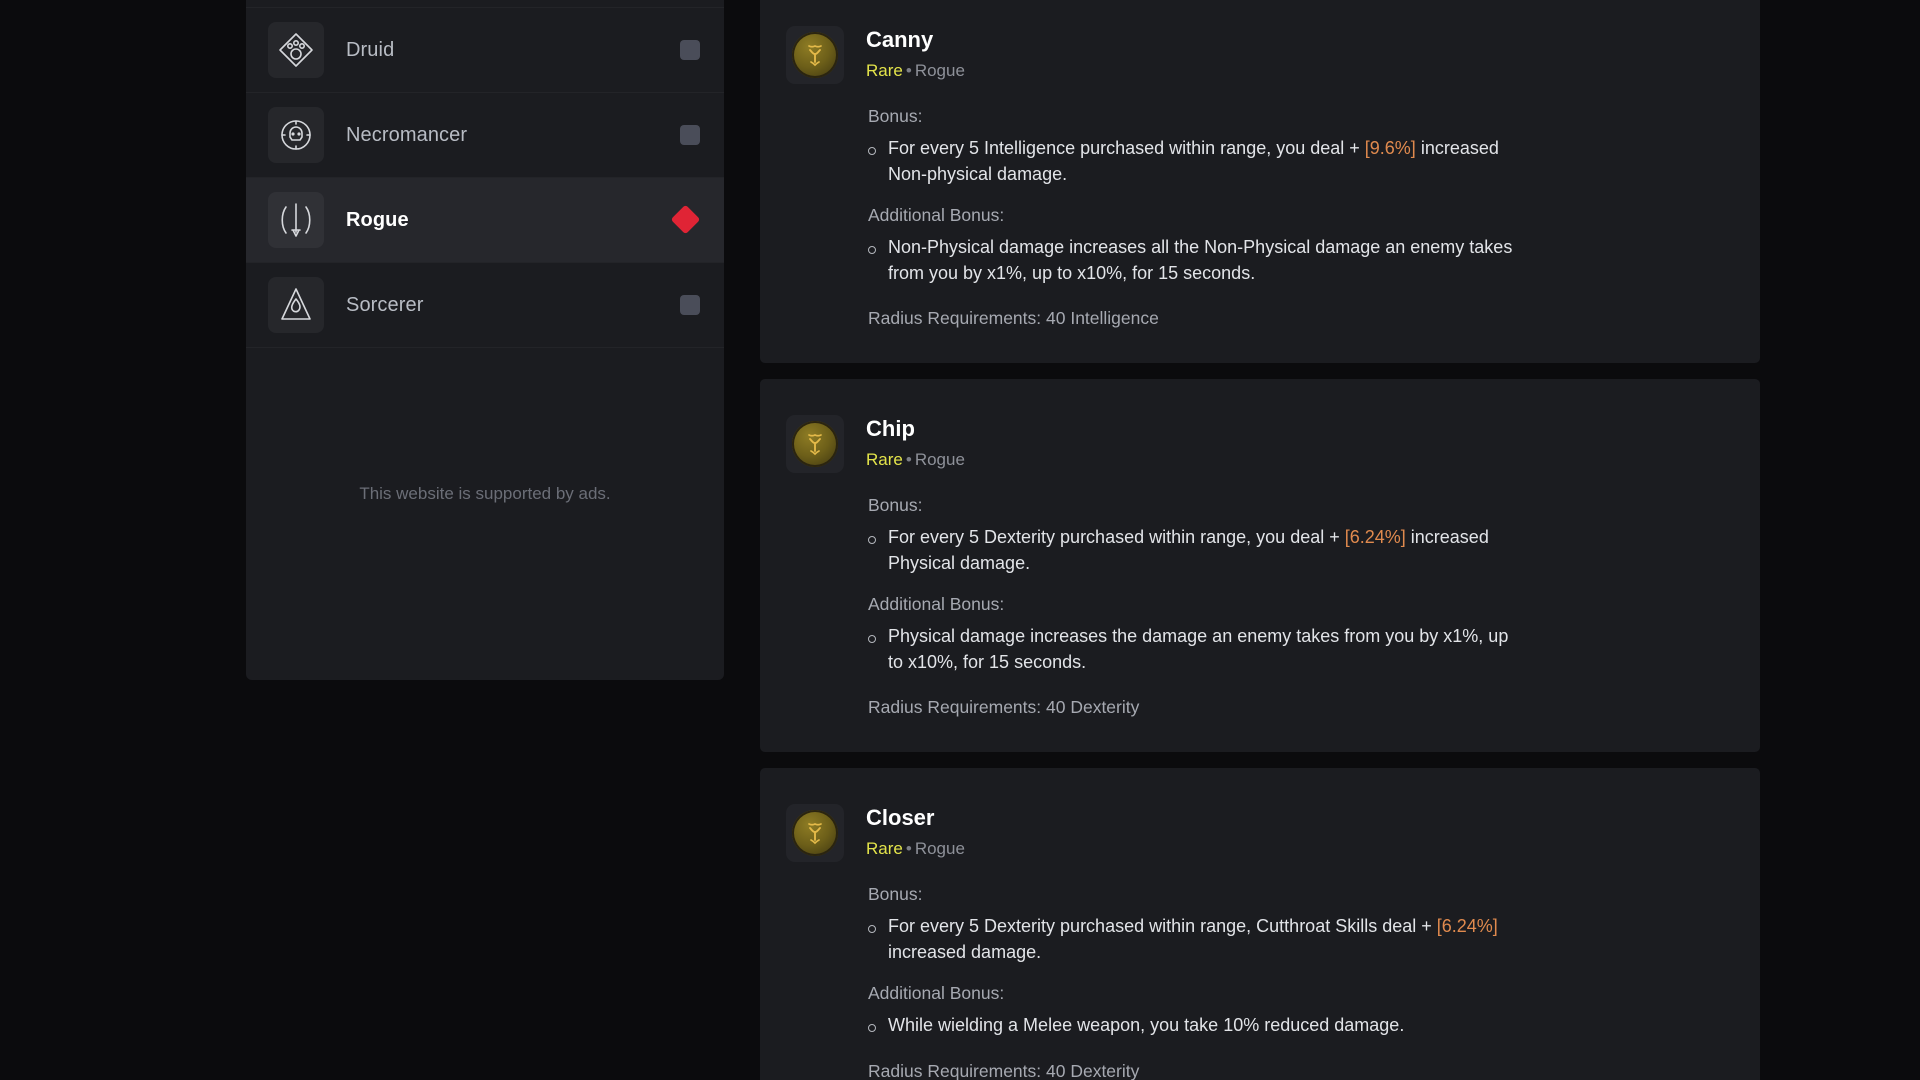 Image resolution: width=1920 pixels, height=1080 pixels. Describe the element at coordinates (485, 513) in the screenshot. I see `ads-placeholder: This website is supported by ads.` at that location.